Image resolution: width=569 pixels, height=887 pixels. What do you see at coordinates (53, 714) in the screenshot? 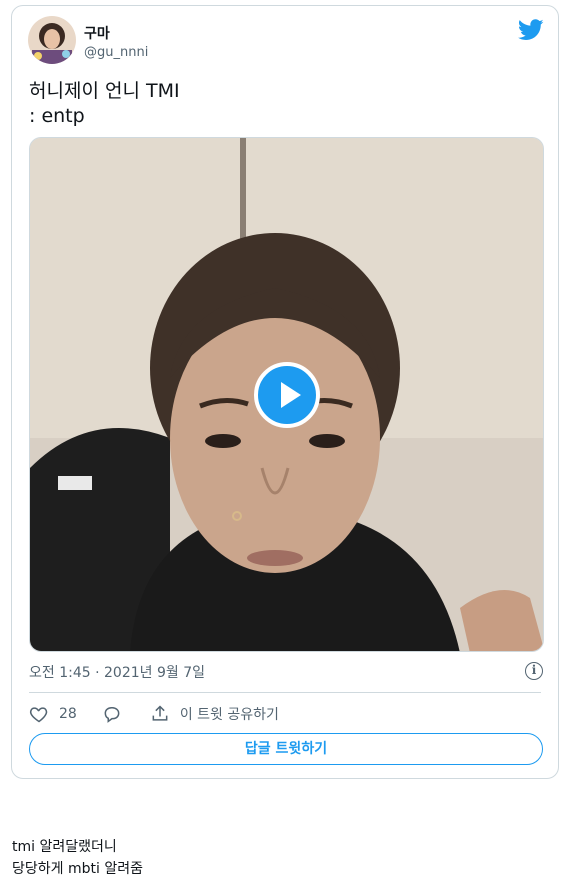
I see `like-button: 28` at bounding box center [53, 714].